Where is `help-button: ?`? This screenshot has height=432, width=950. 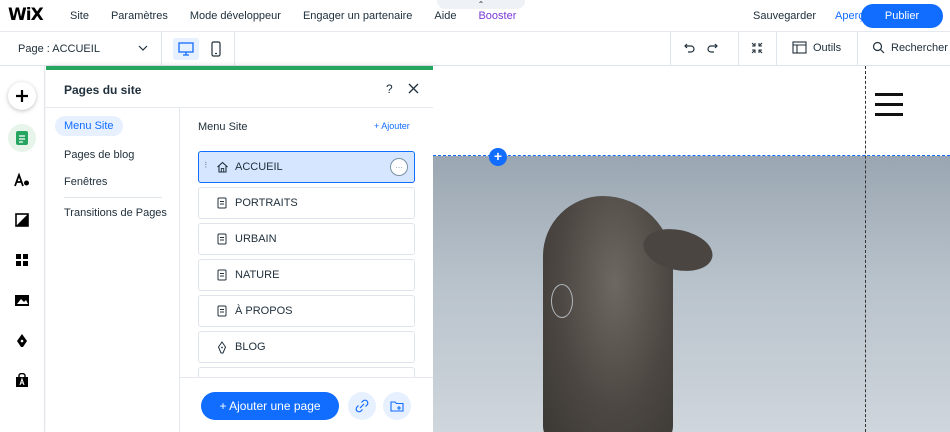 help-button: ? is located at coordinates (389, 89).